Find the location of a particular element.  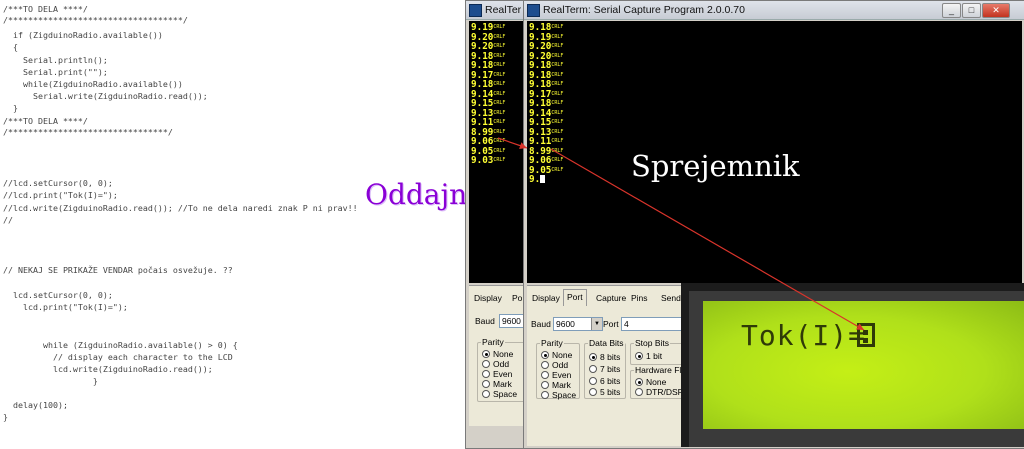

stopbits-group: Stop Bits 1 bit is located at coordinates (658, 351).